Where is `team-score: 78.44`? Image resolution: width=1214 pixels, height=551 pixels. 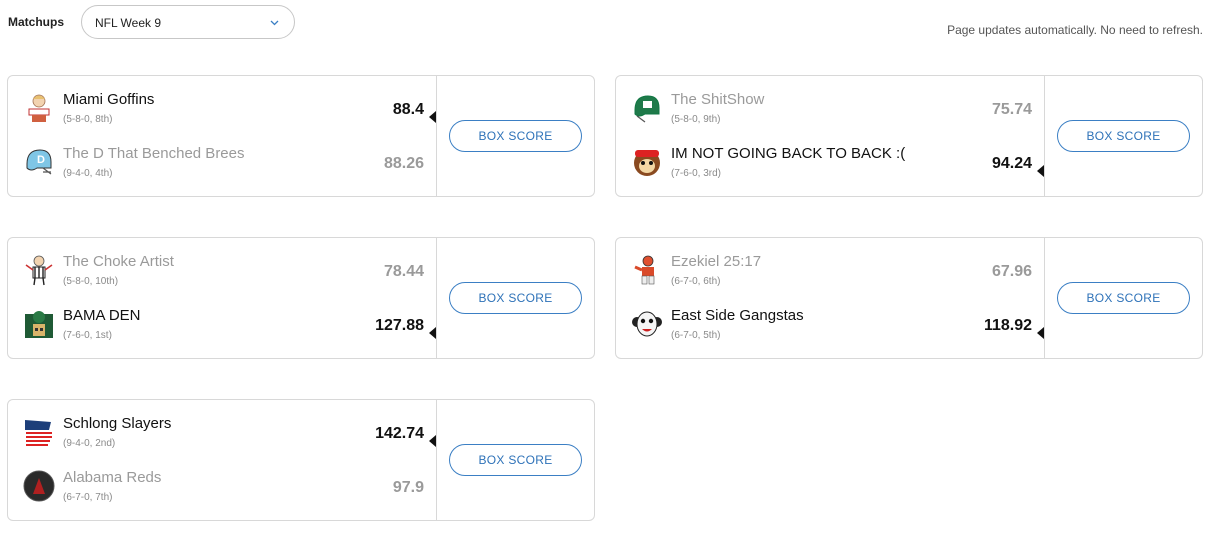
team-score: 78.44 is located at coordinates (403, 271).